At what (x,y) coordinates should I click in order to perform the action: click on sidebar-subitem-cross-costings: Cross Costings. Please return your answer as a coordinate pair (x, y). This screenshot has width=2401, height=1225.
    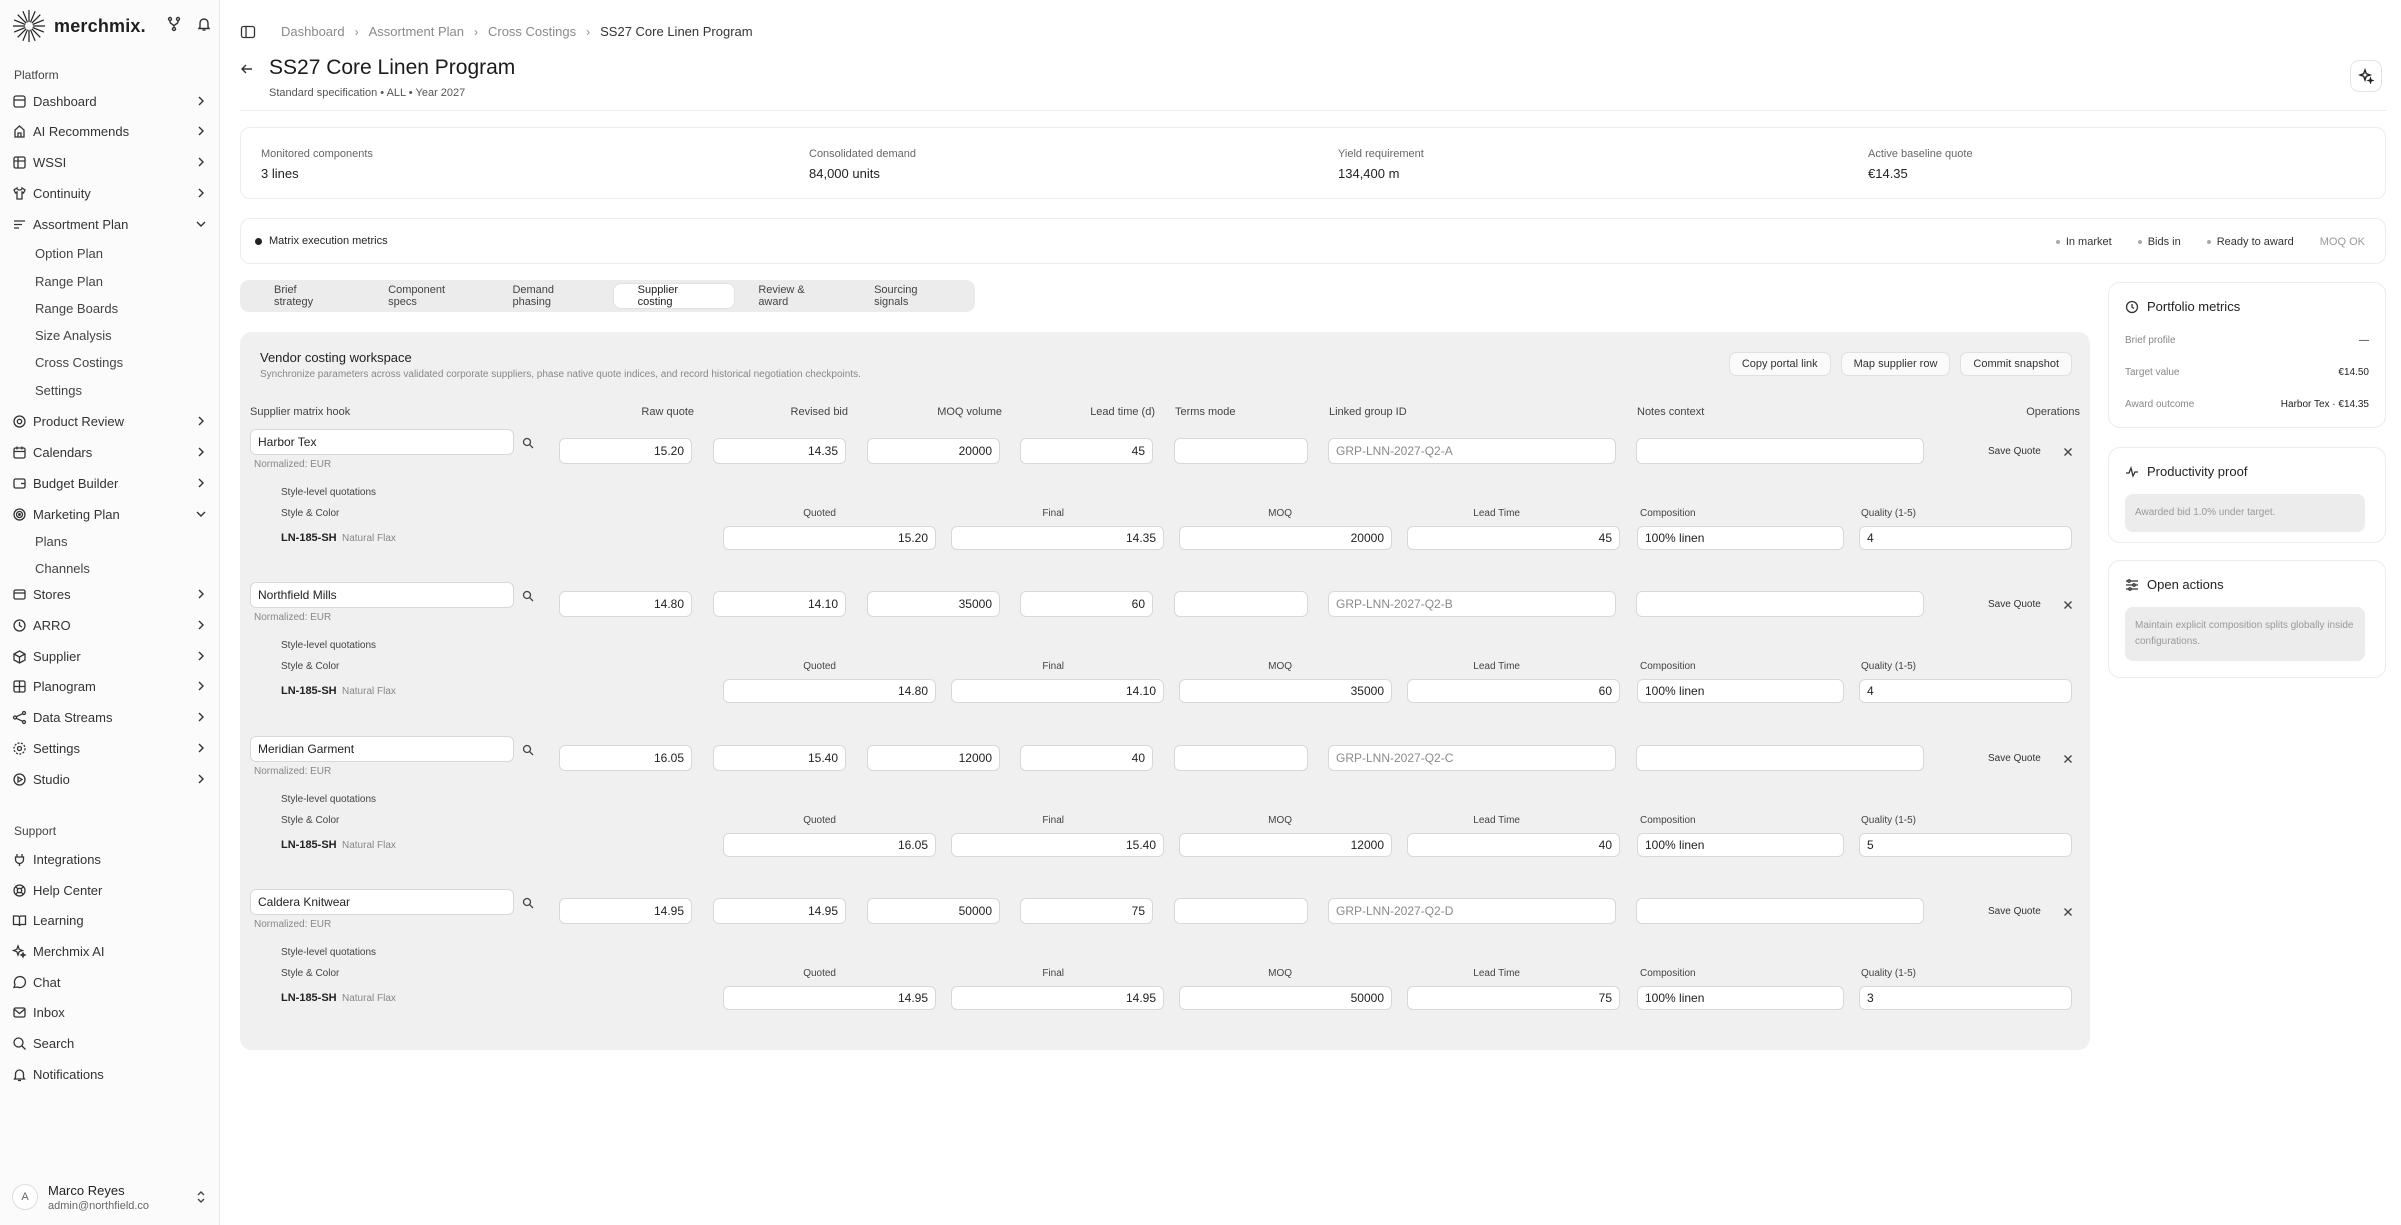
    Looking at the image, I should click on (79, 362).